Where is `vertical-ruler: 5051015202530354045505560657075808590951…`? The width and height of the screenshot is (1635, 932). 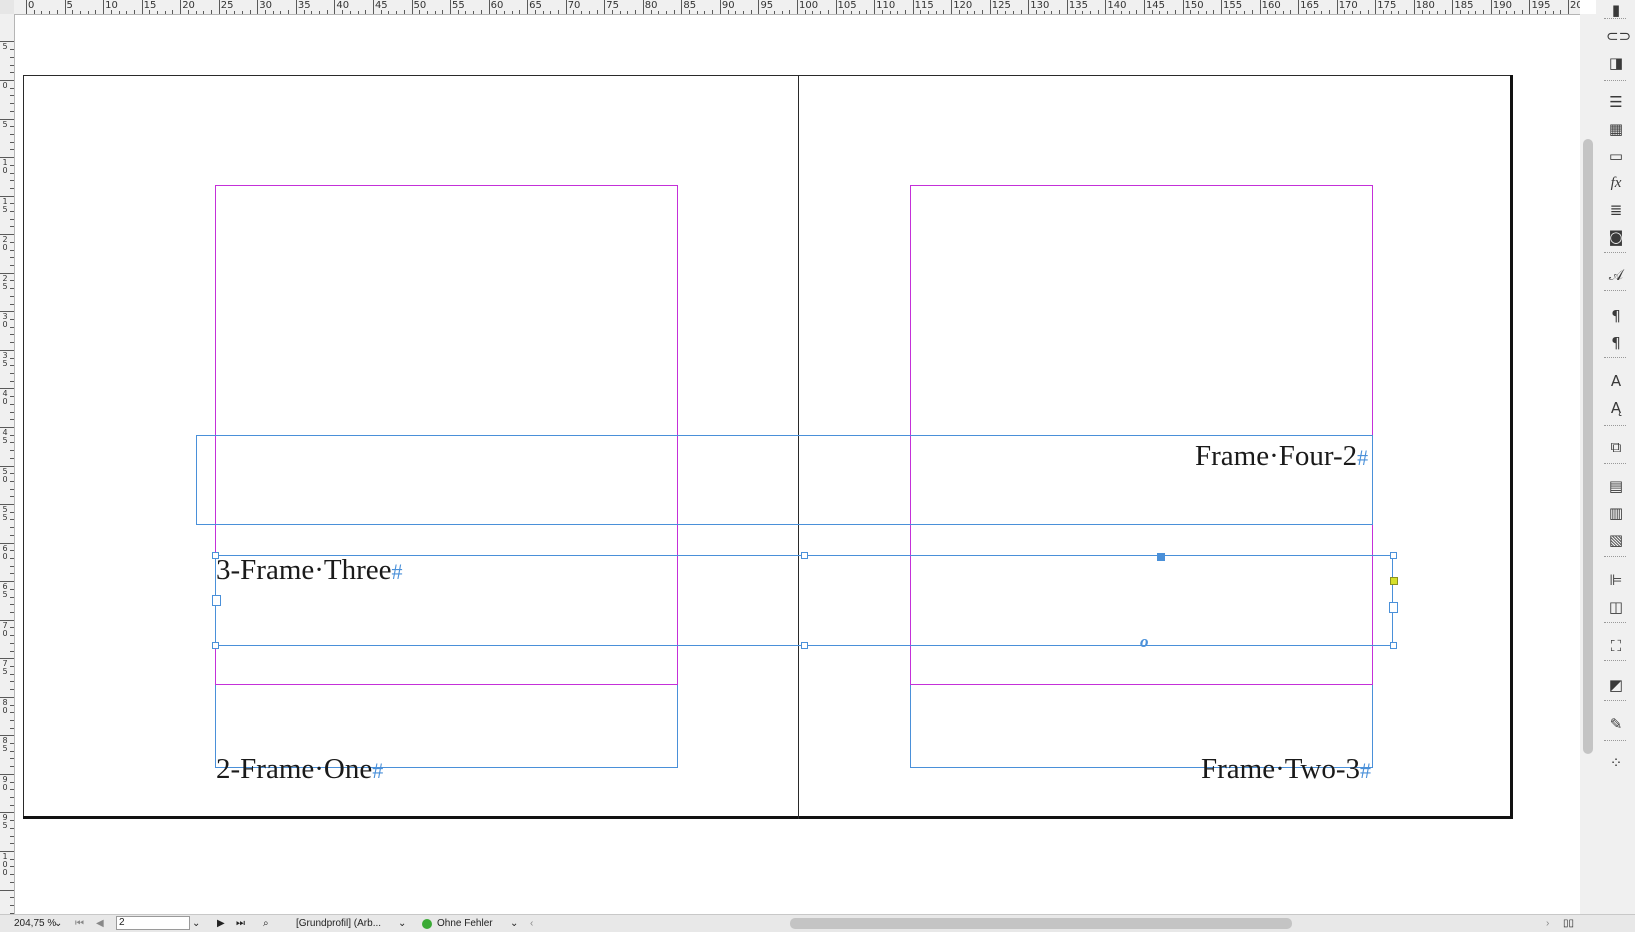 vertical-ruler: 5051015202530354045505560657075808590951… is located at coordinates (7, 464).